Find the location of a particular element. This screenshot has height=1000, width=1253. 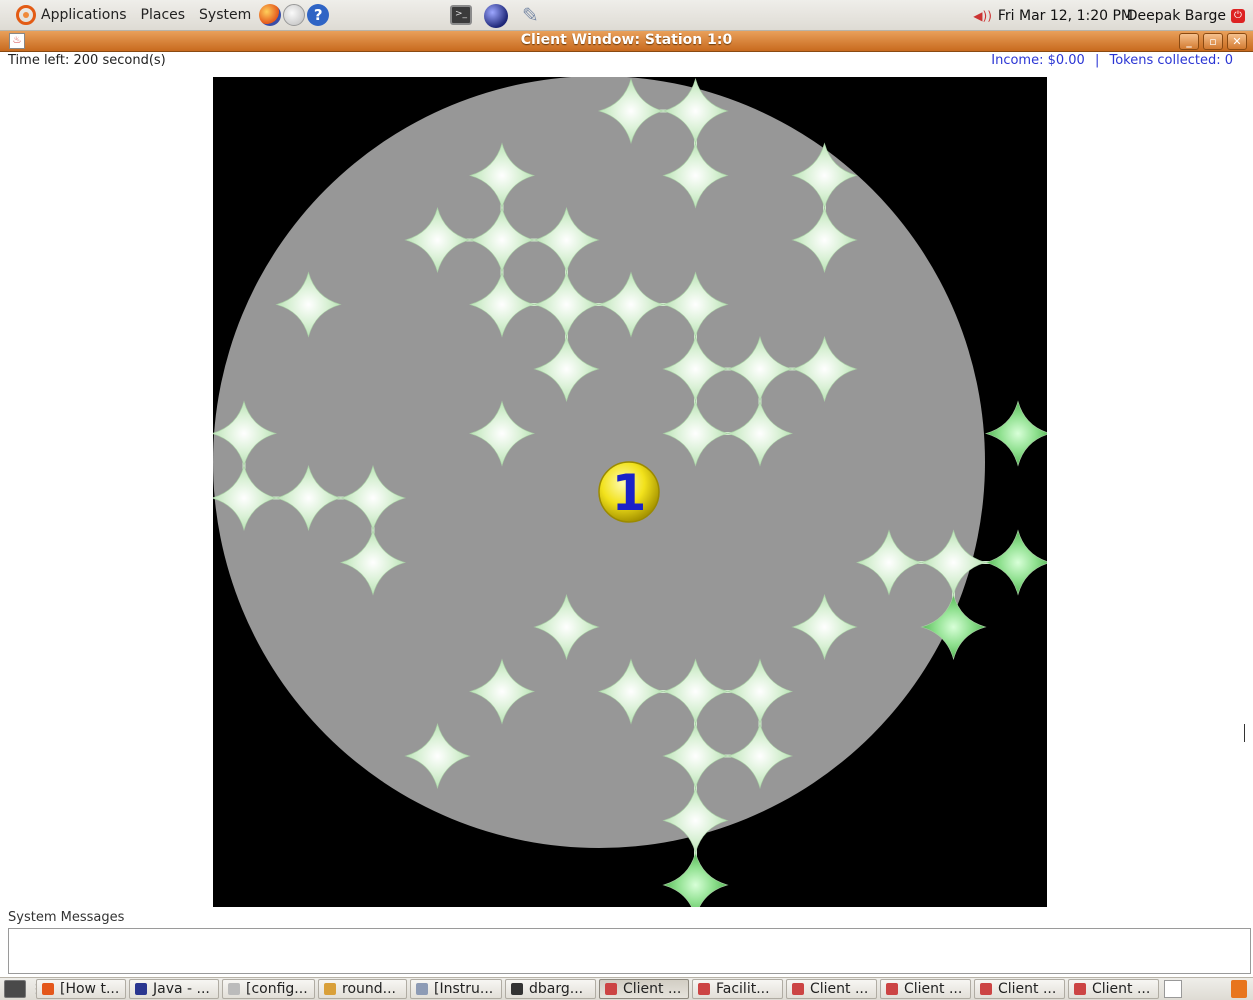

window-title: Client Window: Station 1:0 is located at coordinates (626, 40).